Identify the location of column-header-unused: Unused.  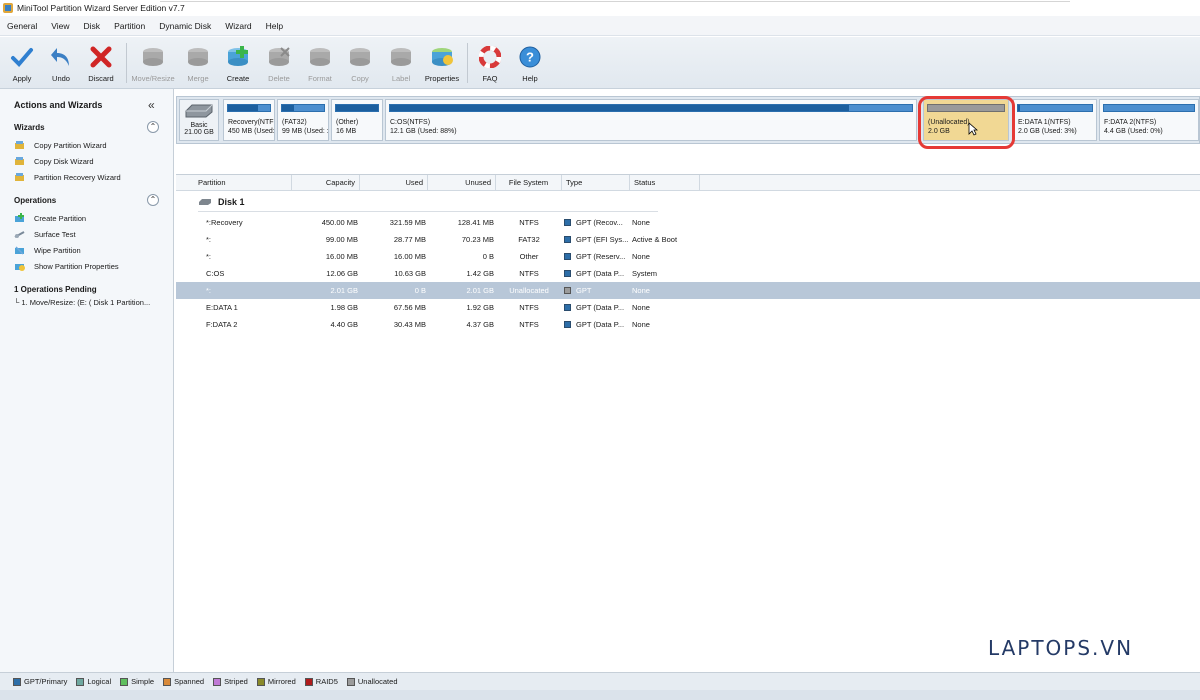
(462, 183).